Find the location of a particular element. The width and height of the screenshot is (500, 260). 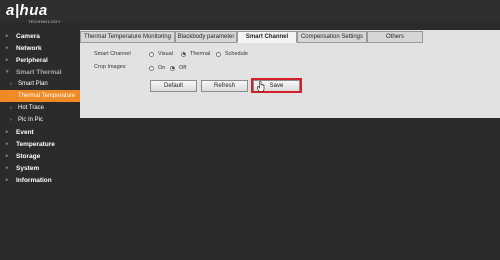

default-button: Default is located at coordinates (173, 86).